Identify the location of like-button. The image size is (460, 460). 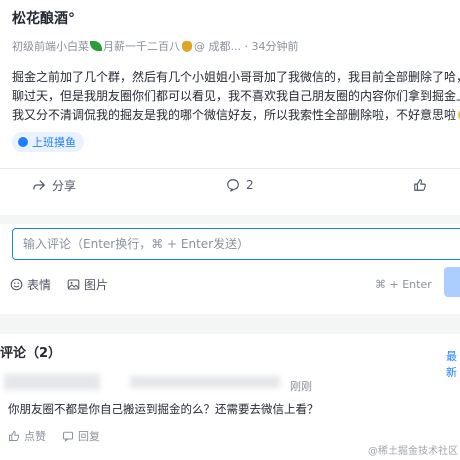
(420, 185).